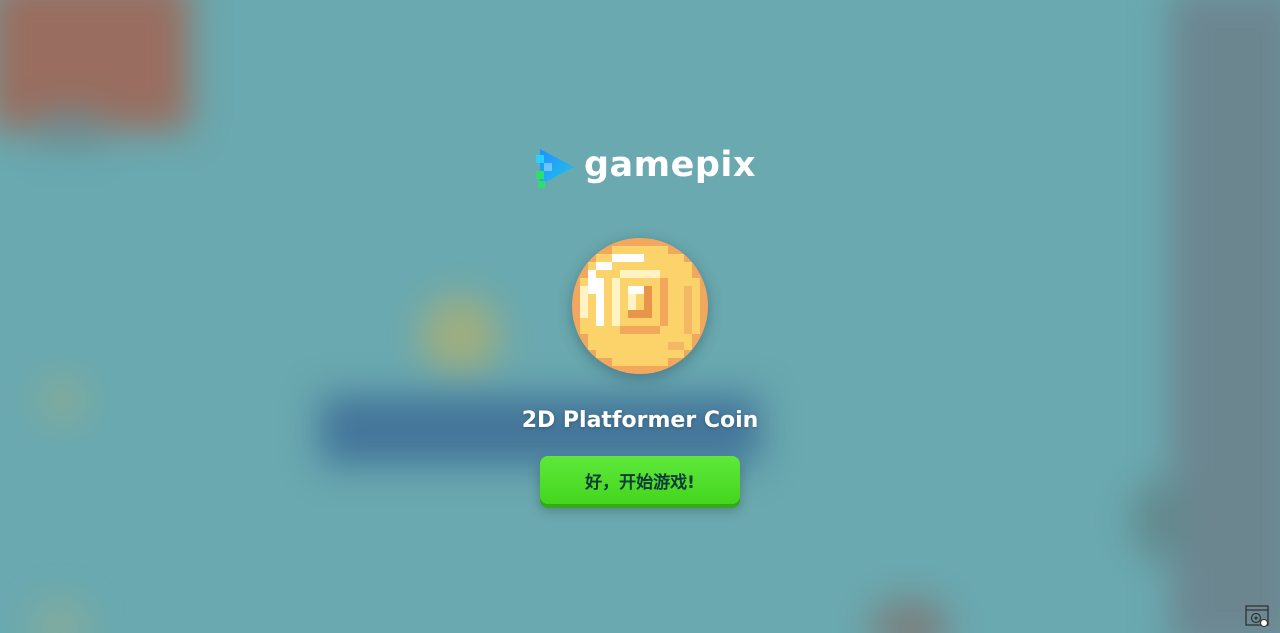 The height and width of the screenshot is (633, 1280). Describe the element at coordinates (556, 167) in the screenshot. I see `gamepix-logo-icon` at that location.